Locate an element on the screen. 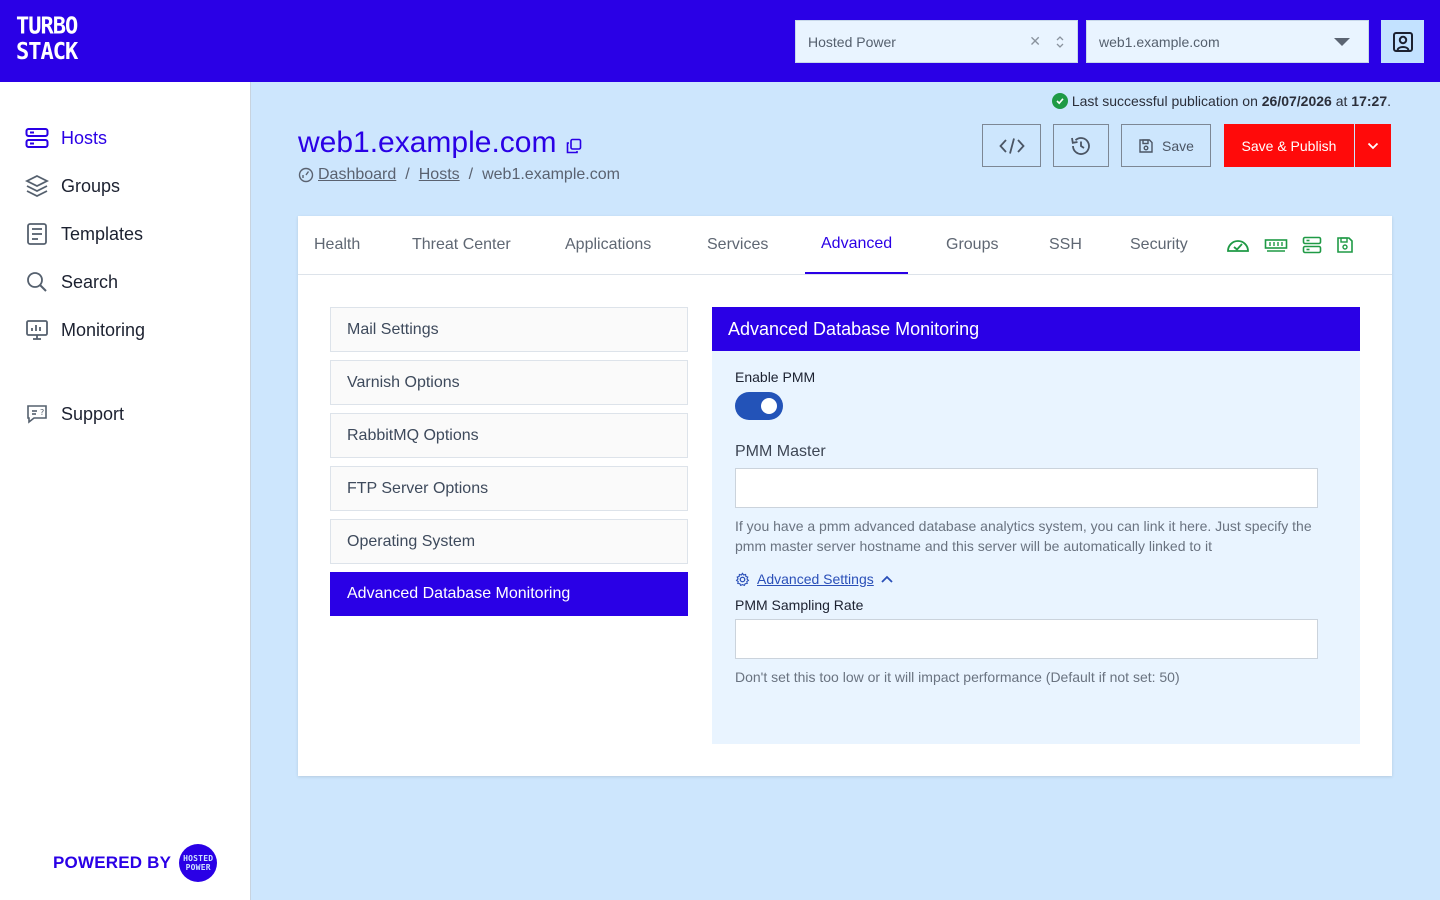  save-button-label: Save is located at coordinates (1178, 145).